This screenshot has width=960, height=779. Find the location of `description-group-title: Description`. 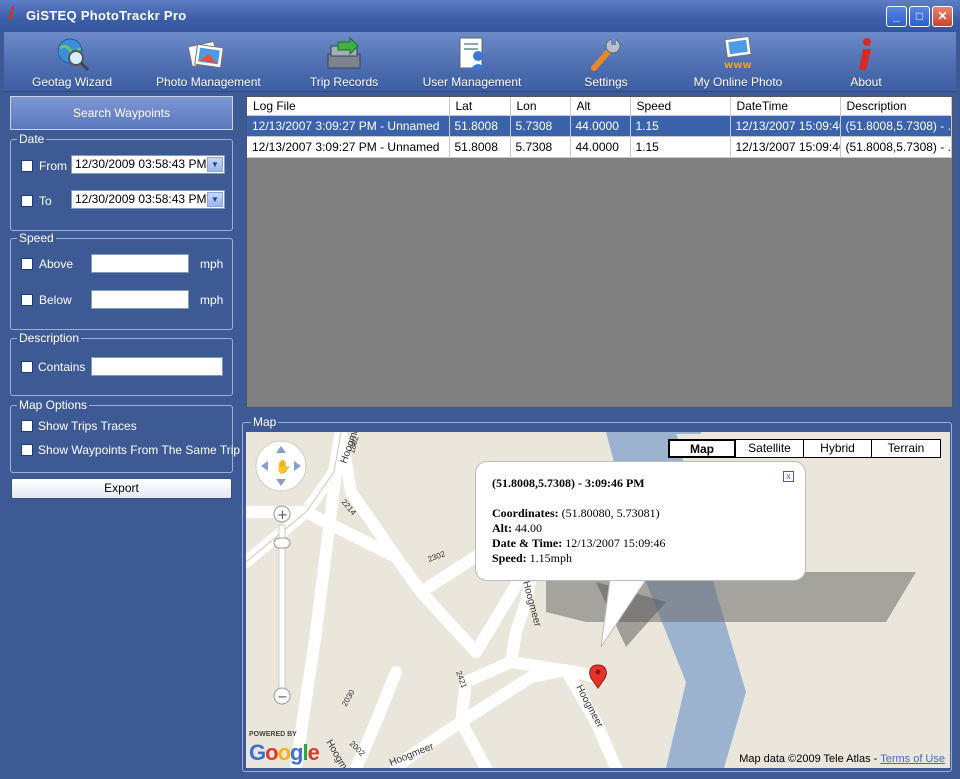

description-group-title: Description is located at coordinates (49, 338).